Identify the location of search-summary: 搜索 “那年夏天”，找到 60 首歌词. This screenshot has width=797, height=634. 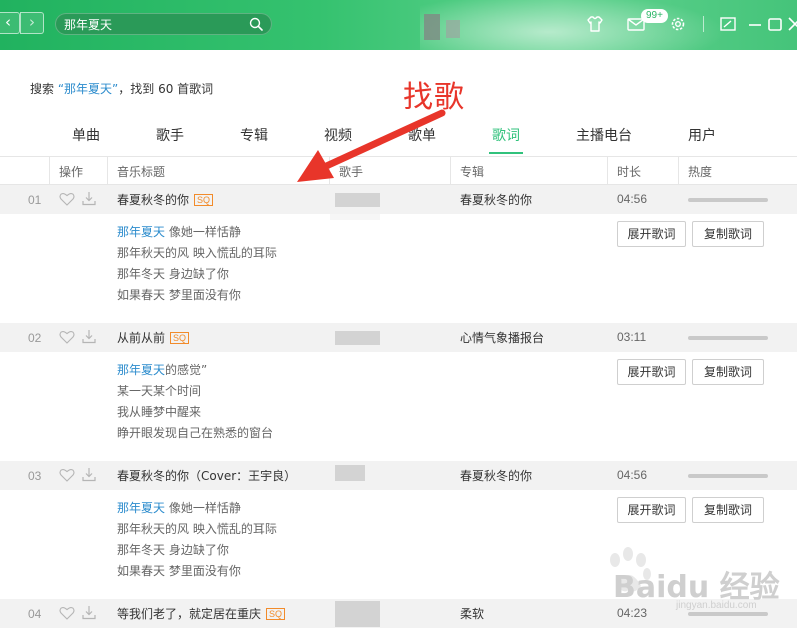
(122, 89).